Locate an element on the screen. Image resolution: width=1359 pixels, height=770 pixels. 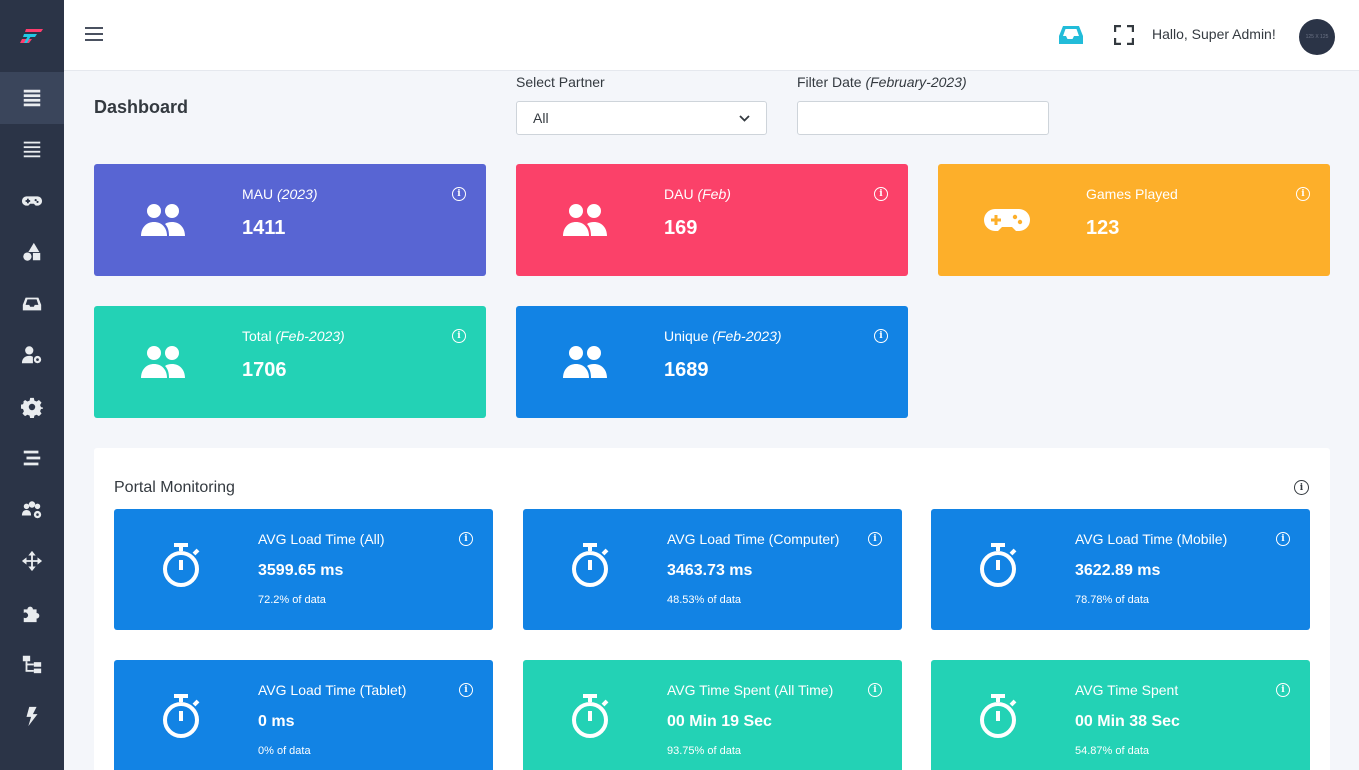
avatar: 125 X 125 is located at coordinates (1317, 37).